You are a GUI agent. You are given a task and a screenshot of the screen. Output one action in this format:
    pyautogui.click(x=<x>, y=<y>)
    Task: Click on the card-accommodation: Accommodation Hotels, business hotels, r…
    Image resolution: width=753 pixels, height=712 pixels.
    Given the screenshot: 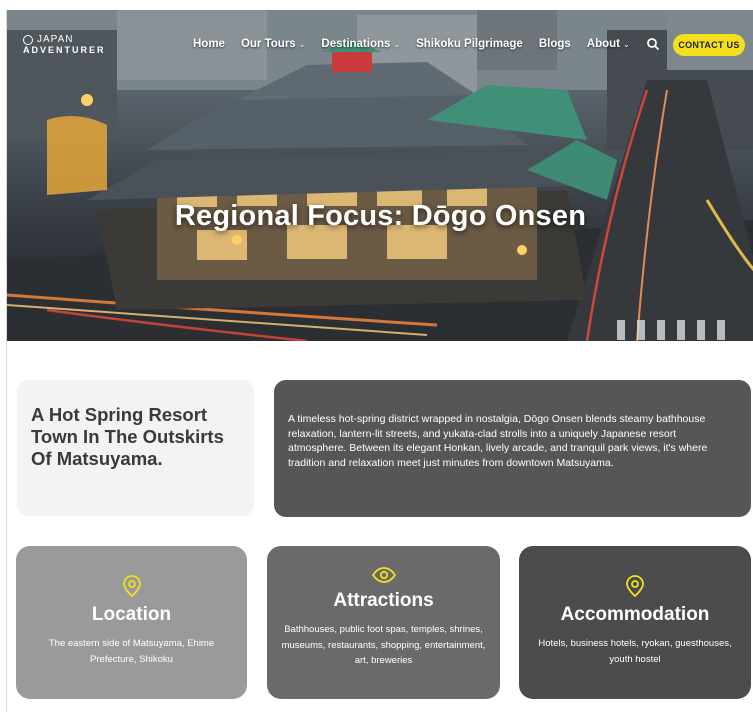 What is the action you would take?
    pyautogui.click(x=635, y=622)
    